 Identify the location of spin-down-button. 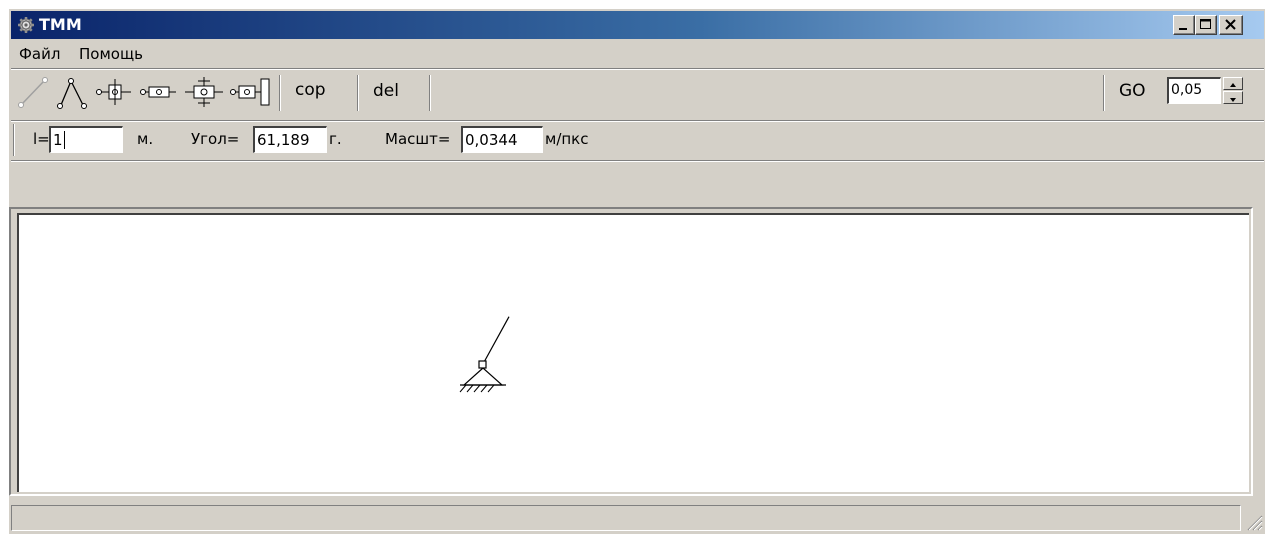
(1233, 97).